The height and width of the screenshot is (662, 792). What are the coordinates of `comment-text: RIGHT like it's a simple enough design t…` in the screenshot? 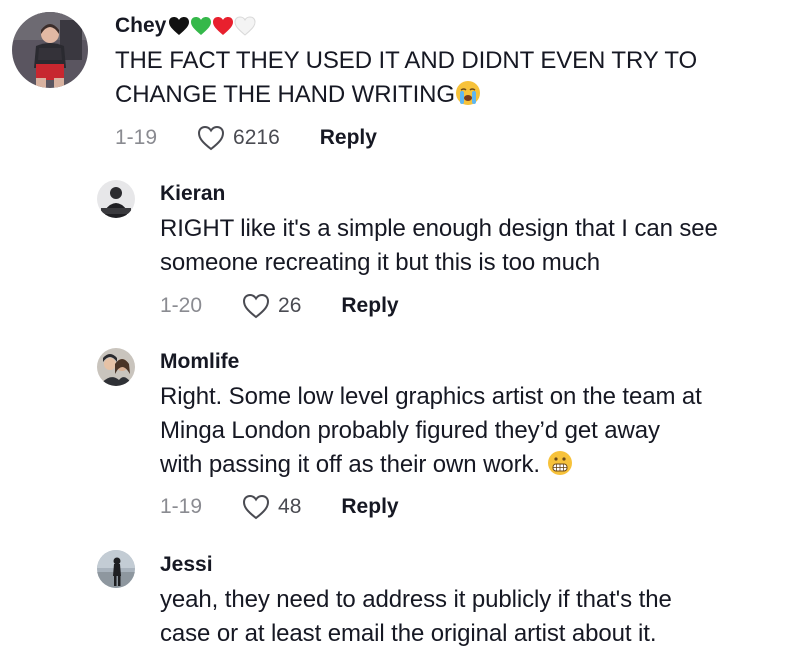 It's located at (439, 246).